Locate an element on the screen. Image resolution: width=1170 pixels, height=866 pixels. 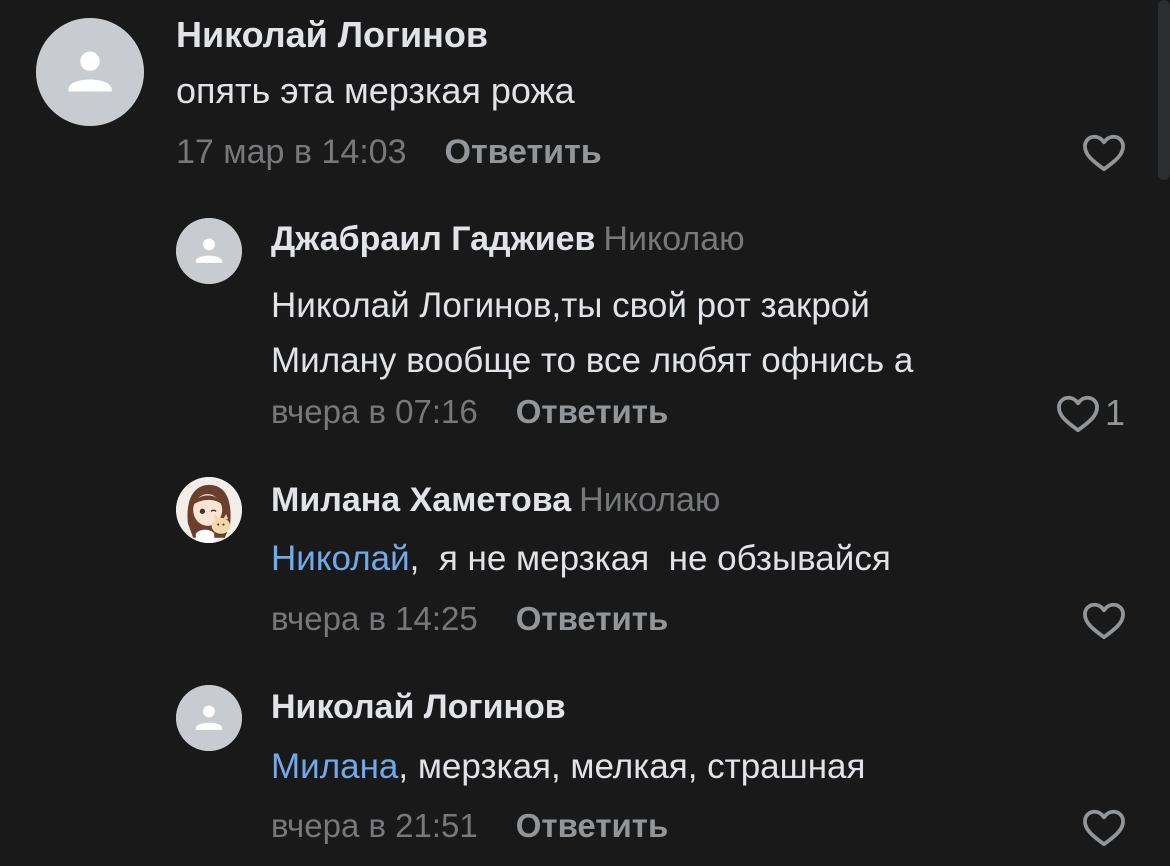
comment-text-body: , мерзкая, мелкая, страшная is located at coordinates (632, 766).